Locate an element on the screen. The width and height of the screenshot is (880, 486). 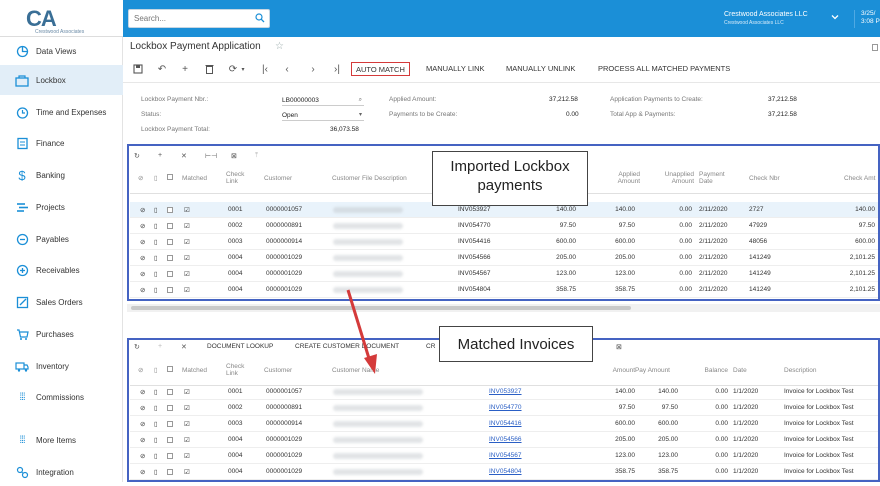
sidebar-item-commissions: ⁞⁞⁞ Commissions is located at coordinates (61, 397).